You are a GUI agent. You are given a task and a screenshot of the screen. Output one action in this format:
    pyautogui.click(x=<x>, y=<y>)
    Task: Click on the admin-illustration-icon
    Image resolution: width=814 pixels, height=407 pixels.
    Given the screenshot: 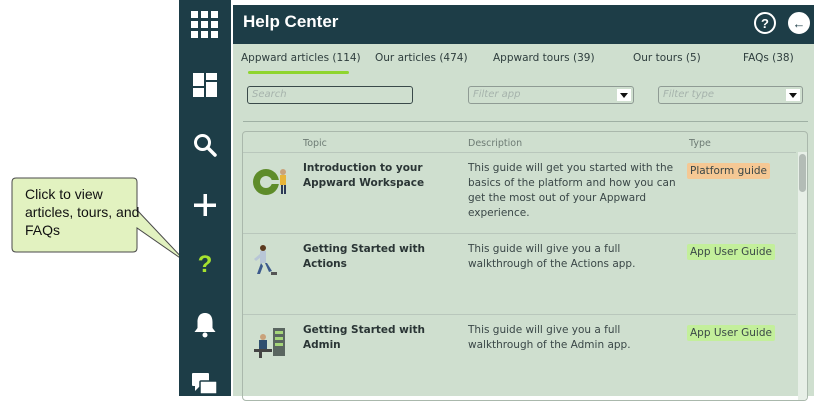 What is the action you would take?
    pyautogui.click(x=269, y=343)
    